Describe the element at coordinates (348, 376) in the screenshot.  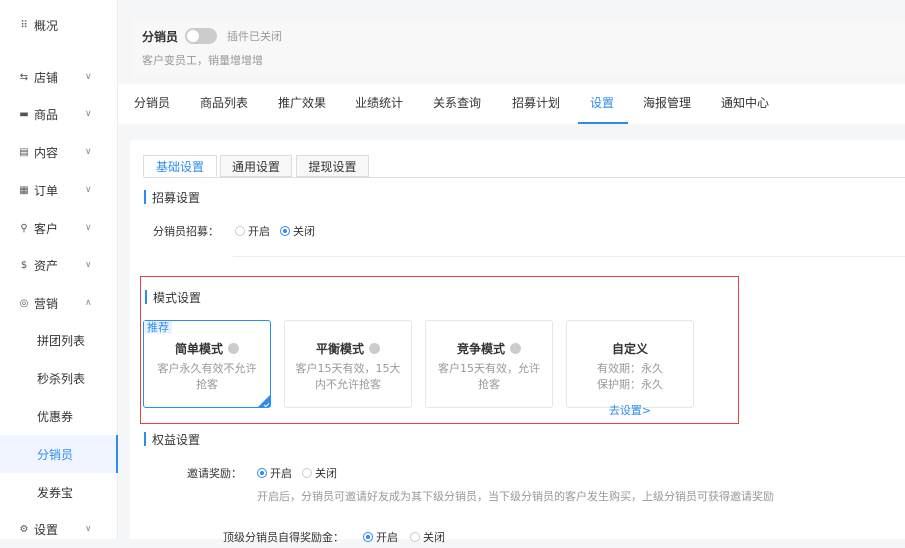
I see `mode-card-desc: 客户15天有效，15大内不允许抢客` at that location.